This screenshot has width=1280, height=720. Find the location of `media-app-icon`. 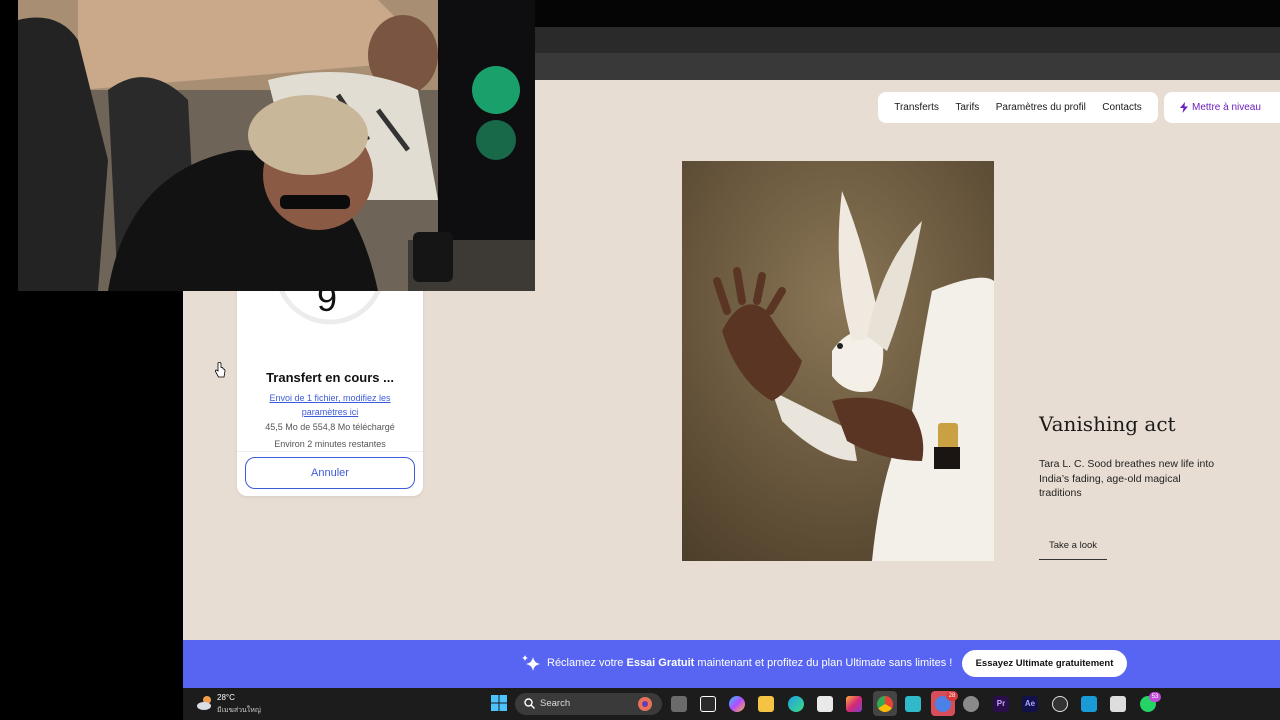

media-app-icon is located at coordinates (1118, 704).